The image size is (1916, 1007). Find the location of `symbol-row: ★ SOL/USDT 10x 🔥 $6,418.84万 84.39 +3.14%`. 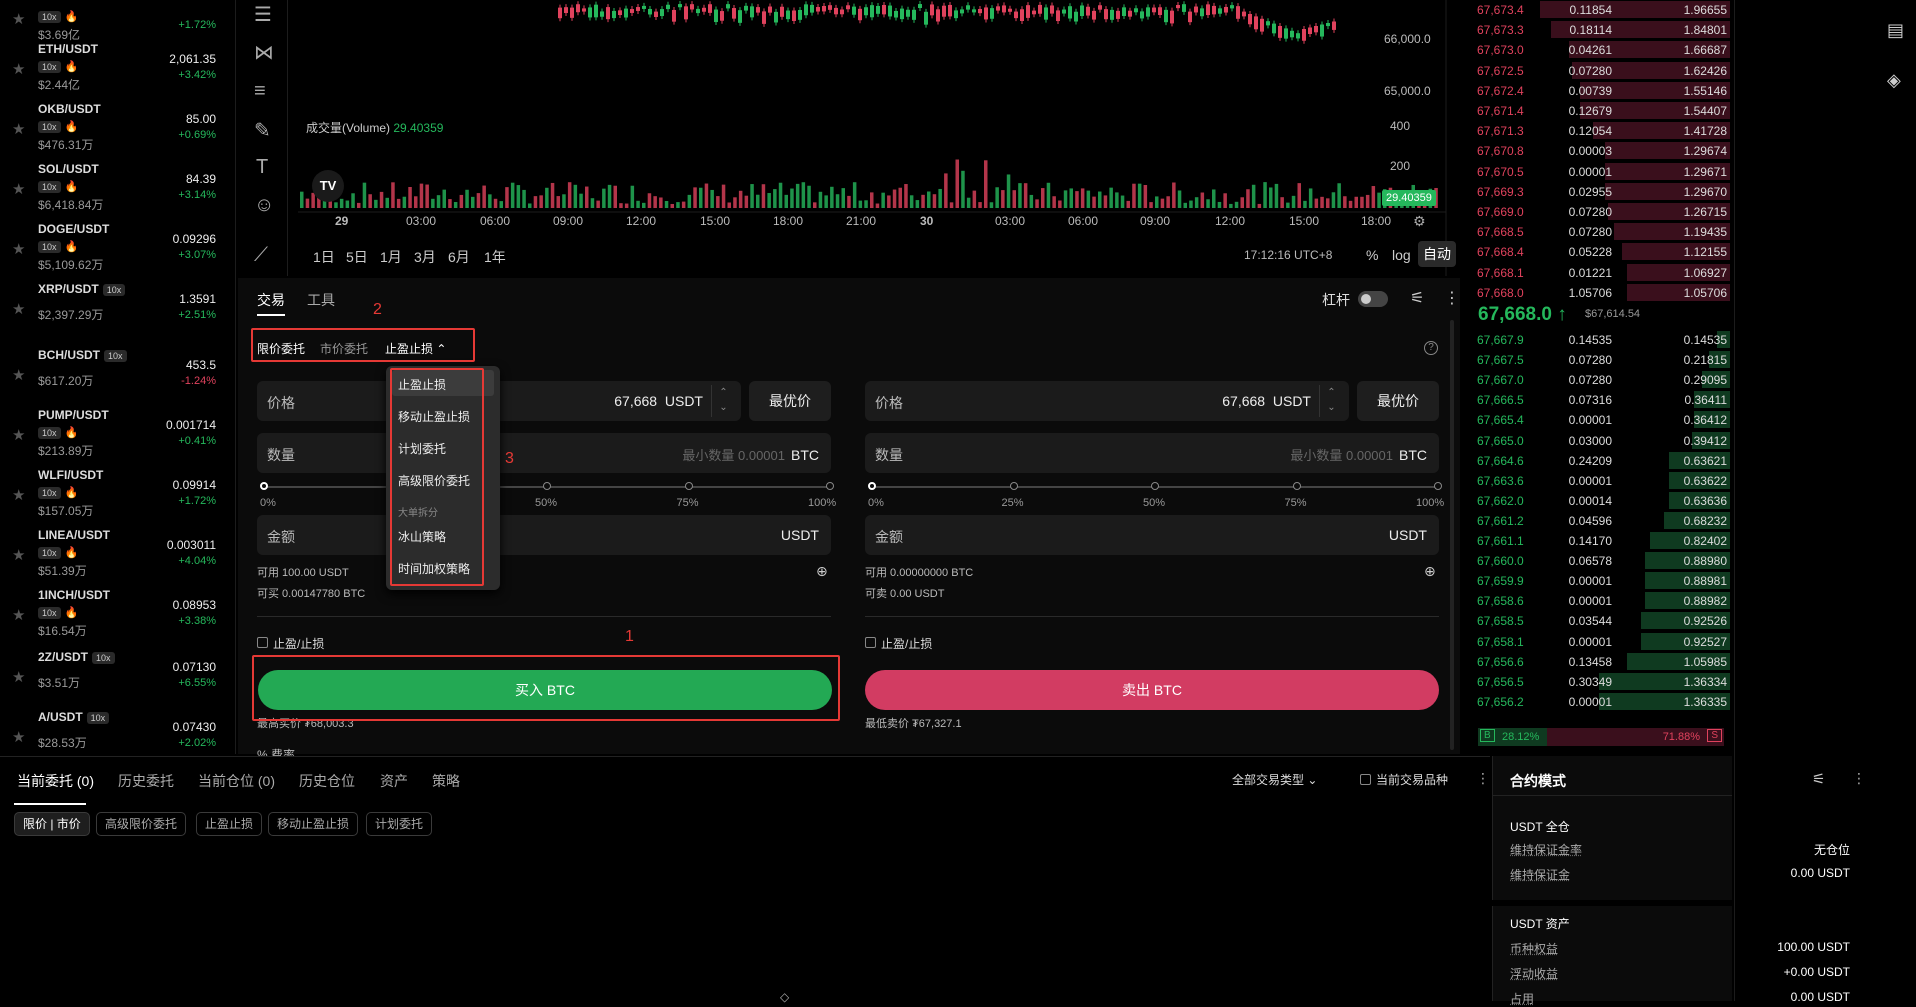

symbol-row: ★ SOL/USDT 10x 🔥 $6,418.84万 84.39 +3.14% is located at coordinates (118, 186).